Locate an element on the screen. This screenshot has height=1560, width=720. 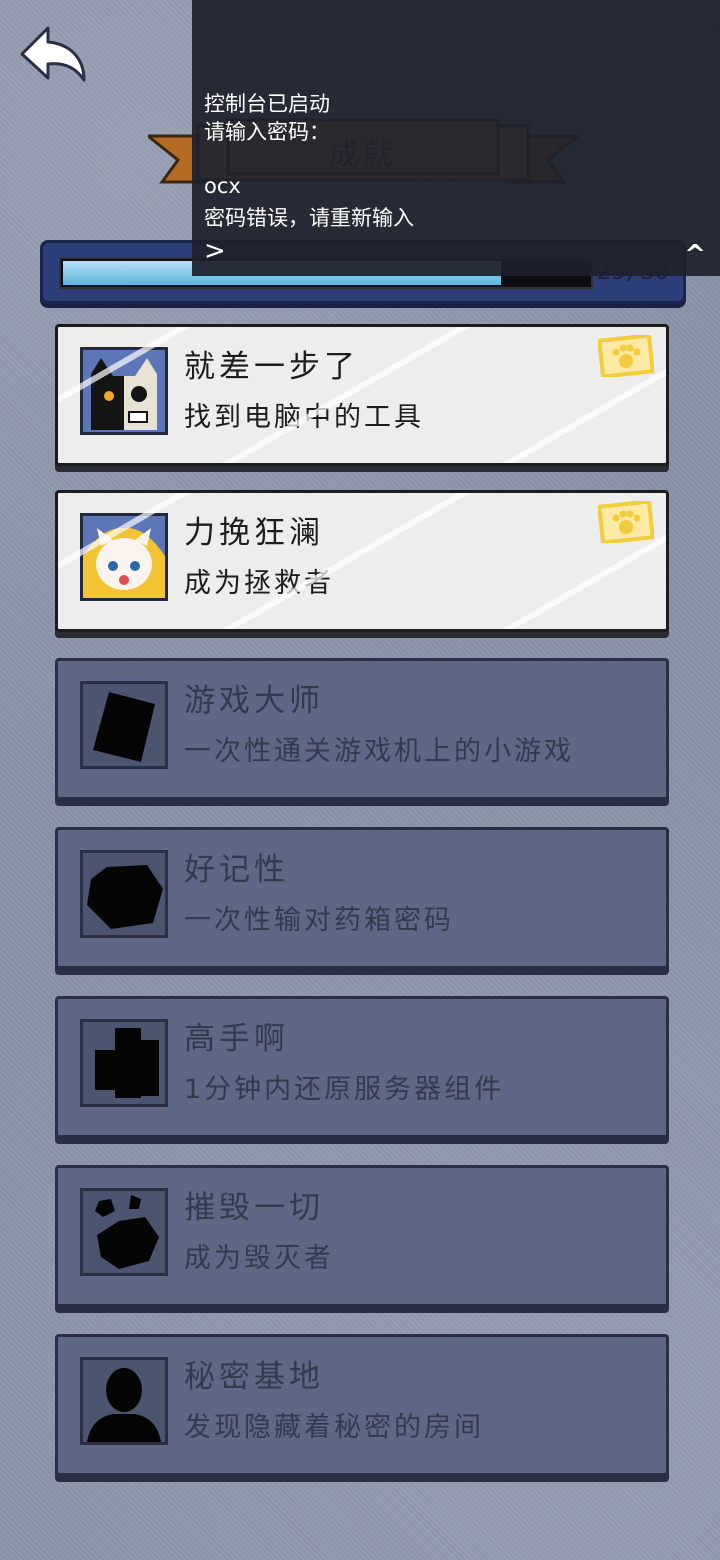
achievement-title: 摧毁一切 is located at coordinates (254, 1208).